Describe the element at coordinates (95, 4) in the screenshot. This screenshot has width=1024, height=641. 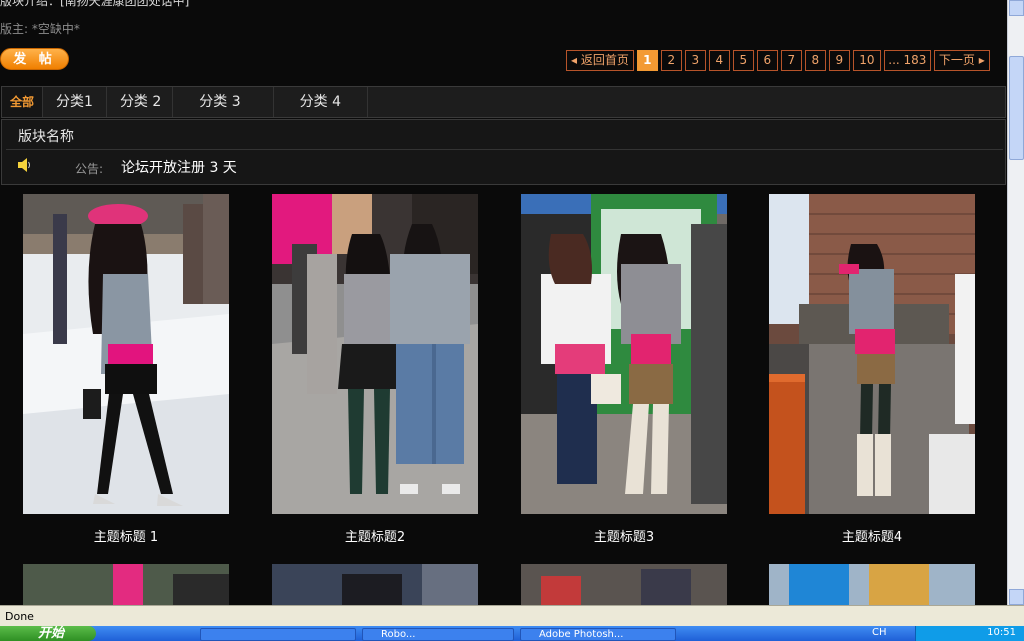
I see `board-intro-text: 版块介绍：[南扬天涯康团团处话中]` at that location.